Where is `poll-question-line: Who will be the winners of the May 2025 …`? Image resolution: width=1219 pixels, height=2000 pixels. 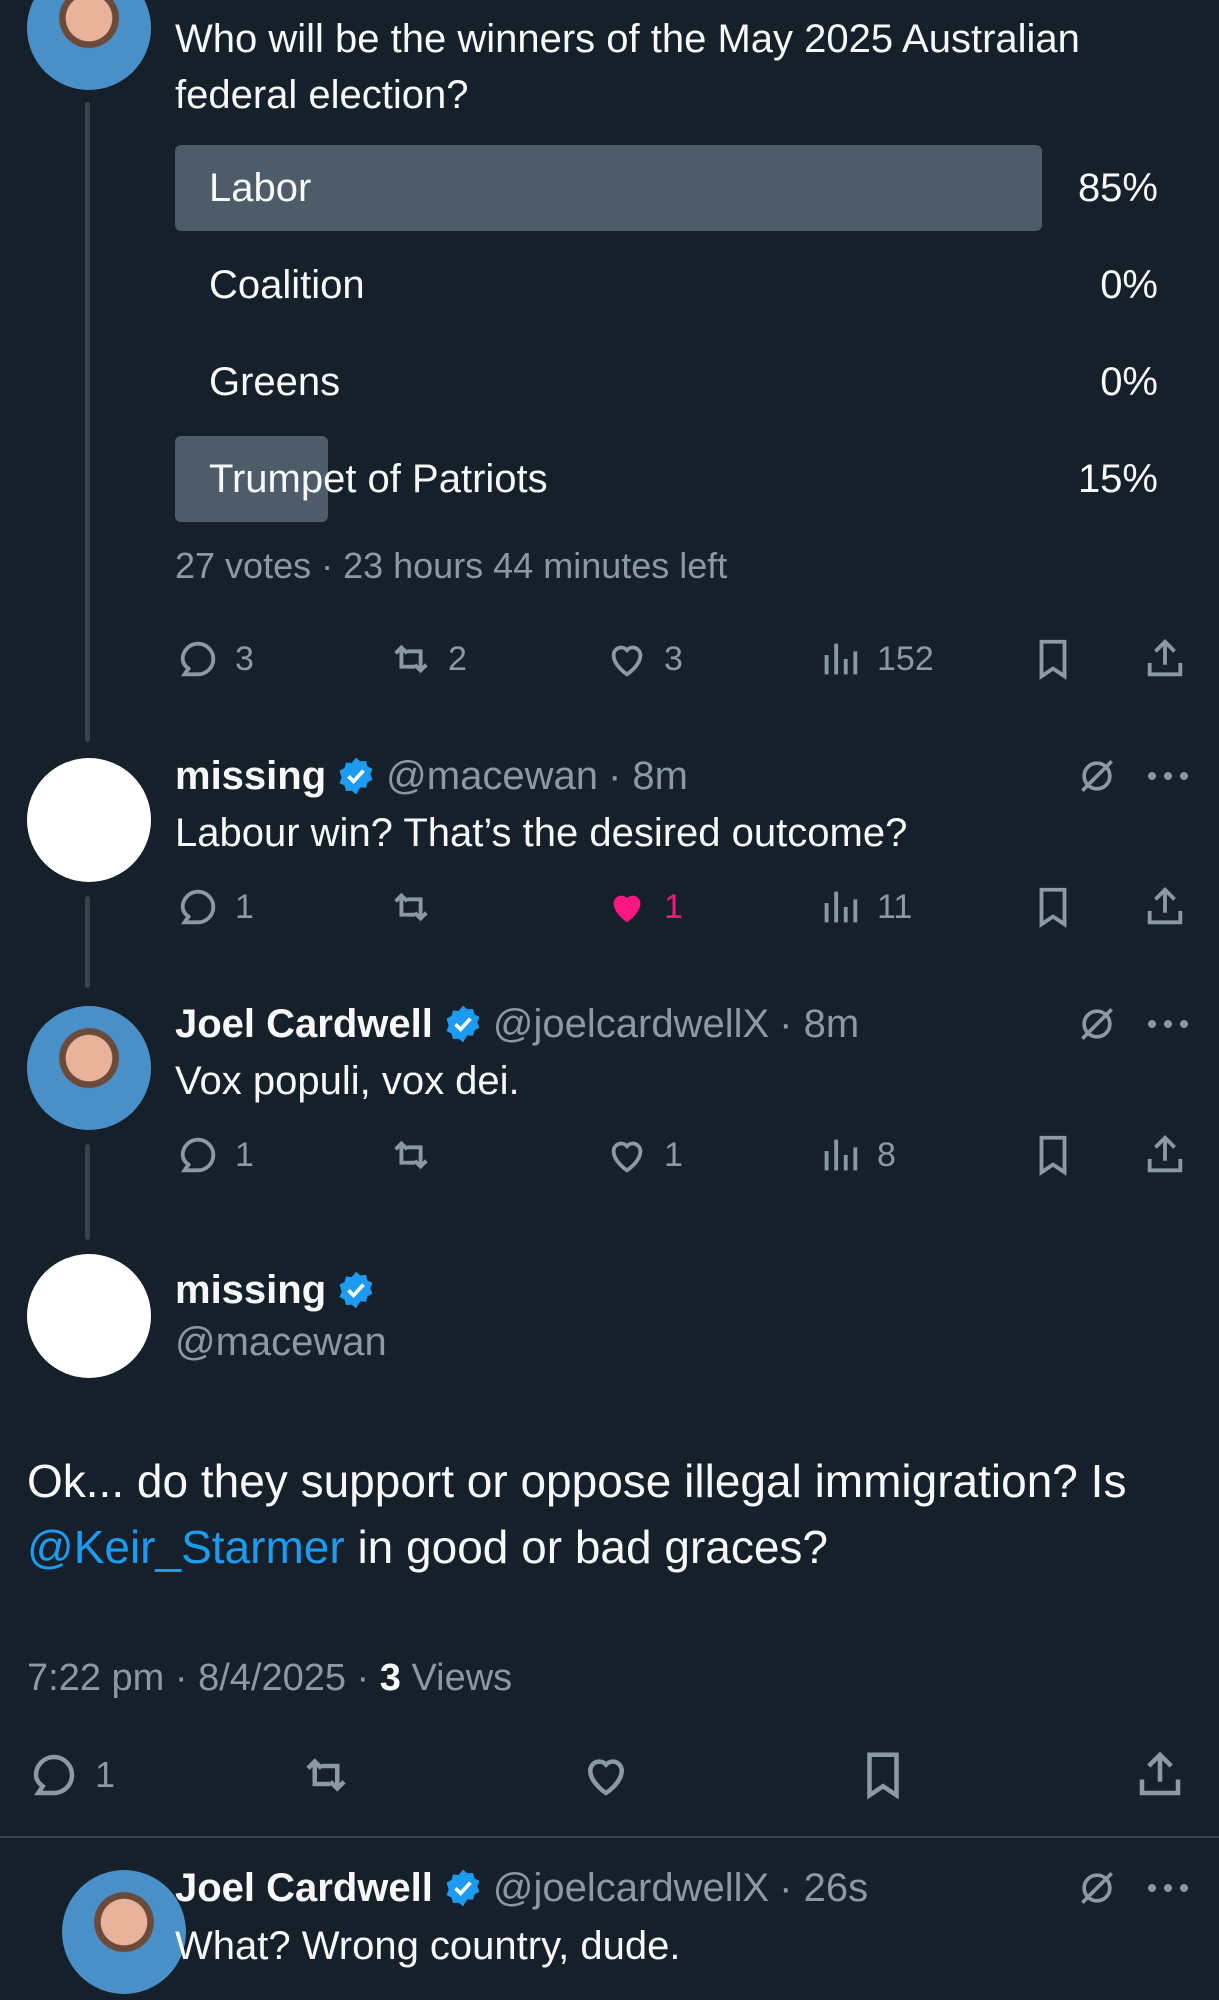 poll-question-line: Who will be the winners of the May 2025 … is located at coordinates (627, 39).